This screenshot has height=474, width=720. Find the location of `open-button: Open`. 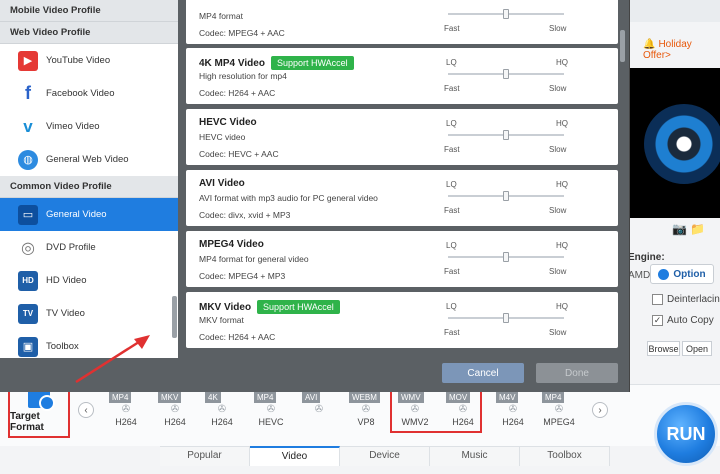

open-button: Open is located at coordinates (697, 348).